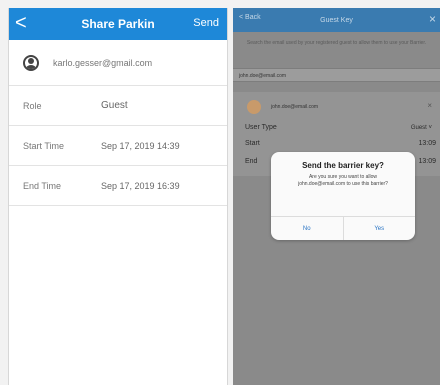  What do you see at coordinates (42, 185) in the screenshot?
I see `end-time-label: End Time` at bounding box center [42, 185].